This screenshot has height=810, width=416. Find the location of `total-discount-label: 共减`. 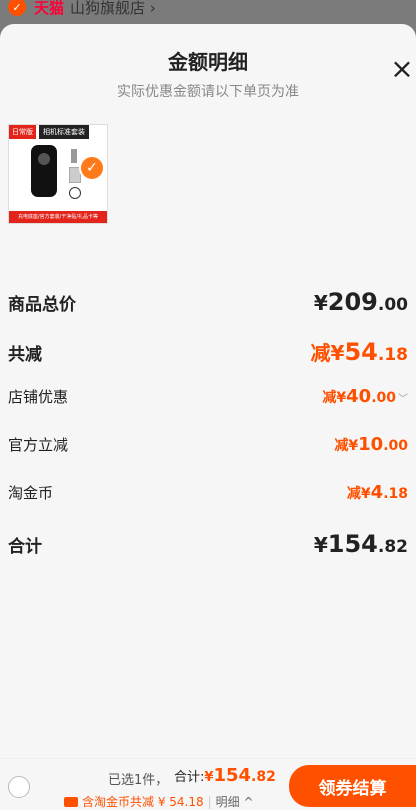

total-discount-label: 共减 is located at coordinates (25, 355).